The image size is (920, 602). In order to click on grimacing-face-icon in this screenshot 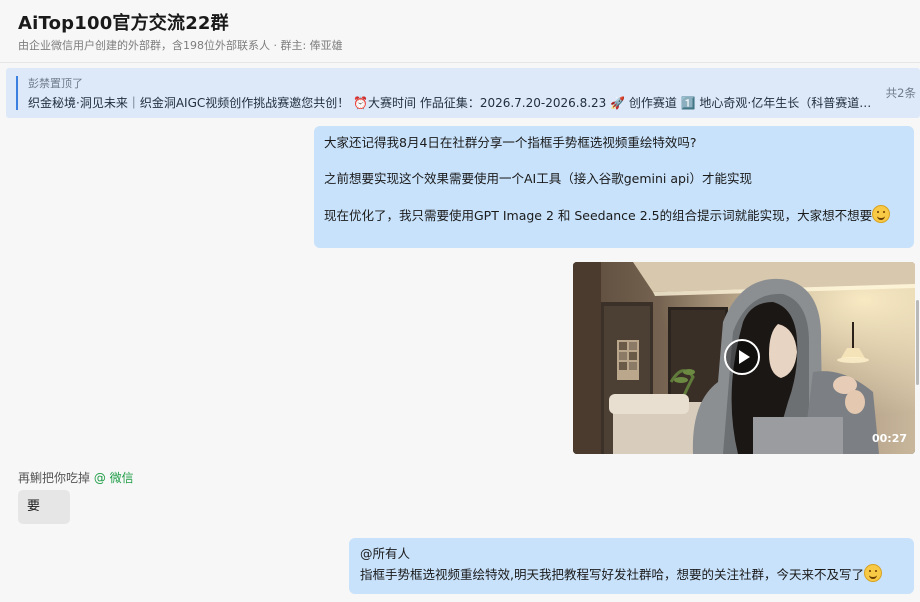, I will do `click(881, 214)`.